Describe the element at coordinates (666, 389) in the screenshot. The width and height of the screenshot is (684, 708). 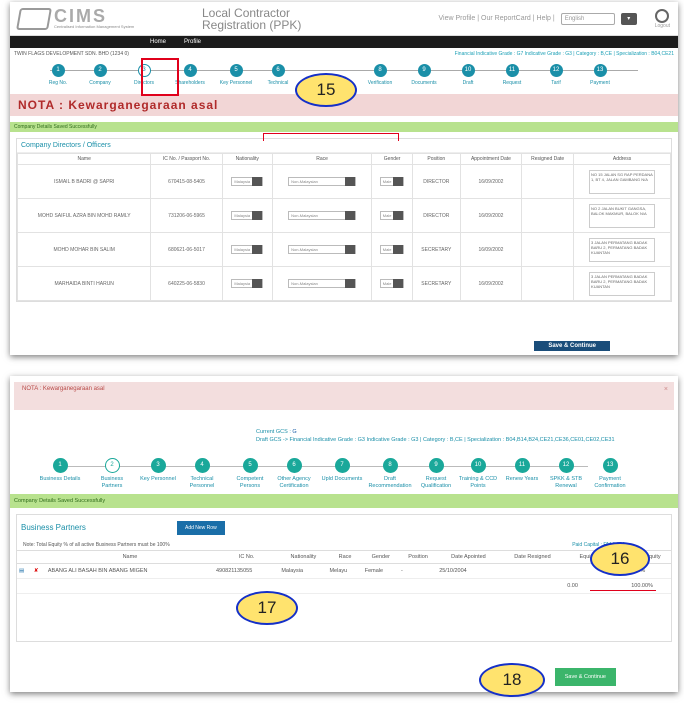
I see `close-icon: ×` at that location.